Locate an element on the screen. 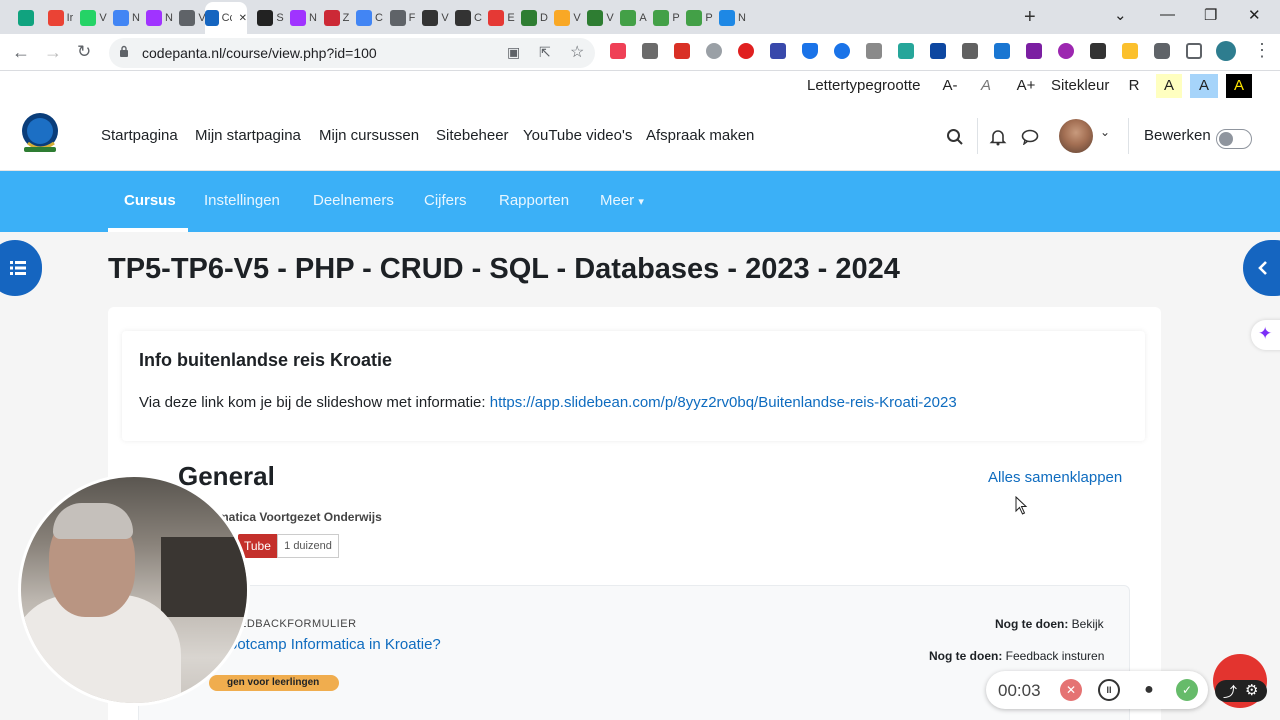 This screenshot has height=720, width=1280. tab-cijfers: Cijfers is located at coordinates (445, 200).